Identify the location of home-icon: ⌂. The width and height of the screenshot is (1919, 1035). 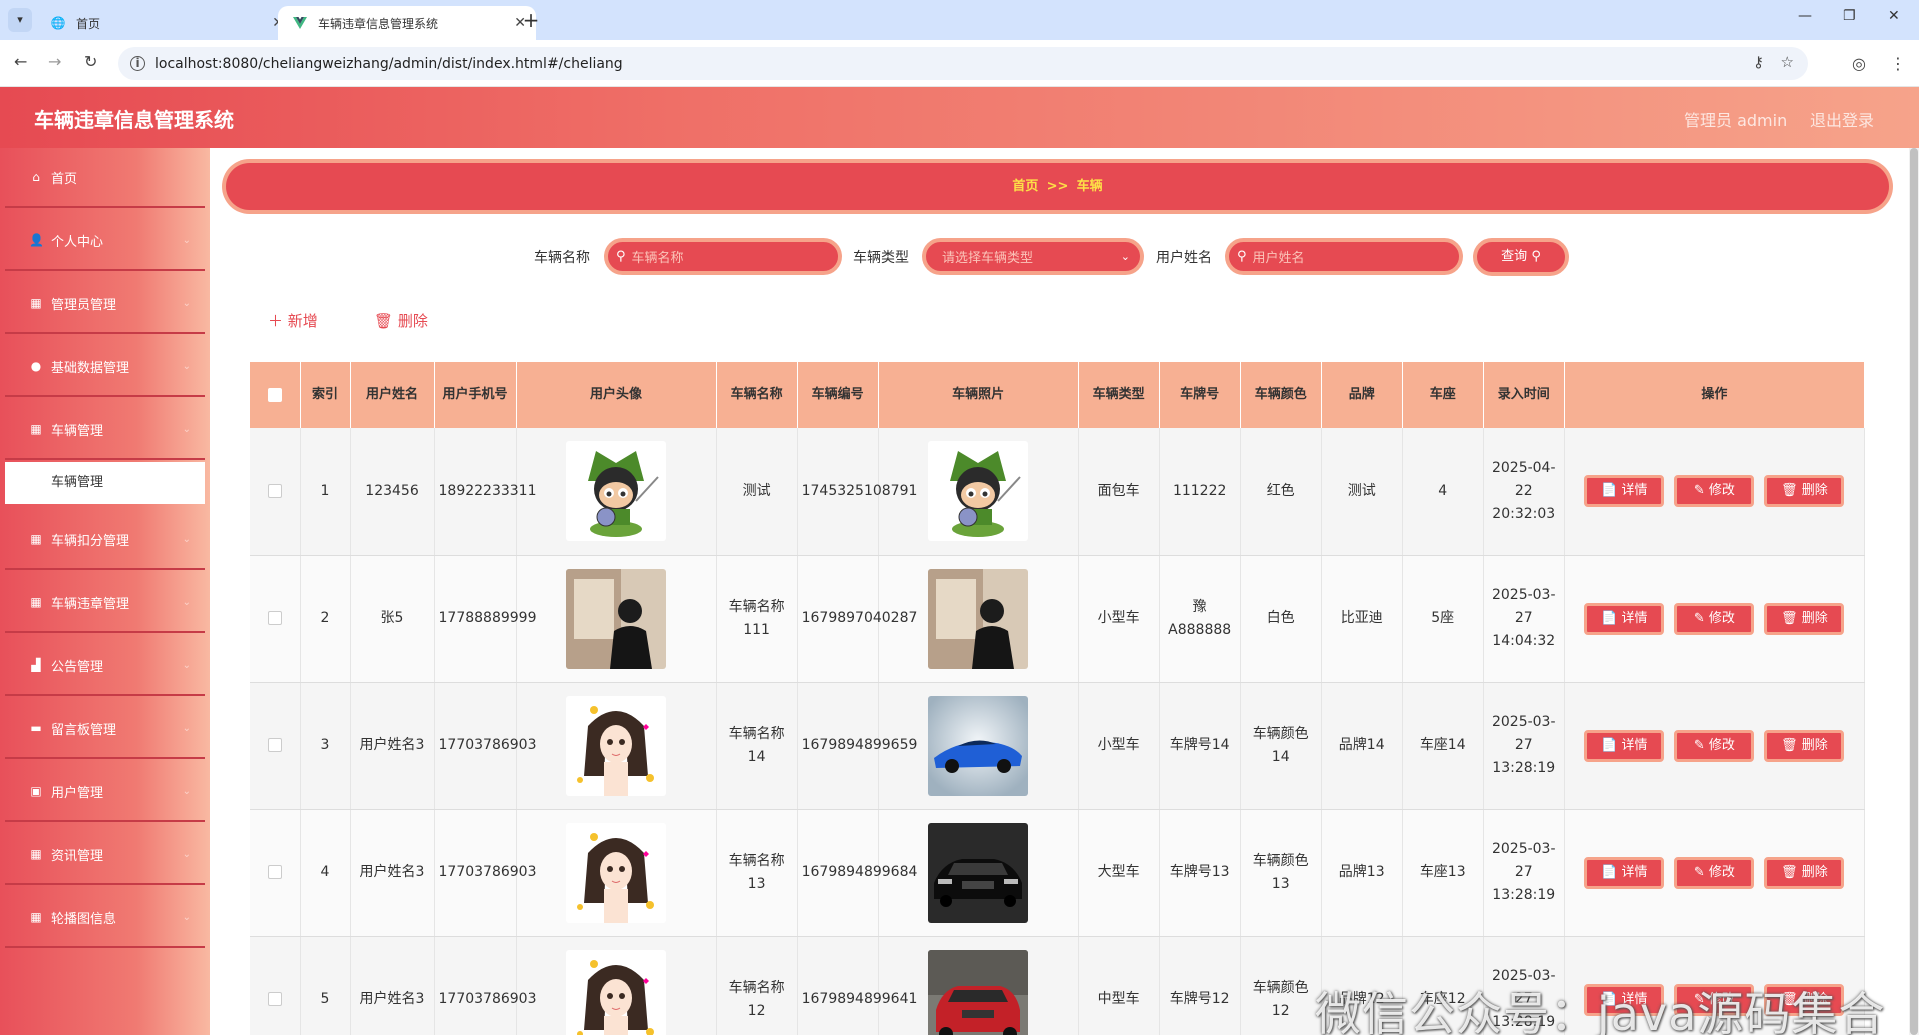
(36, 177).